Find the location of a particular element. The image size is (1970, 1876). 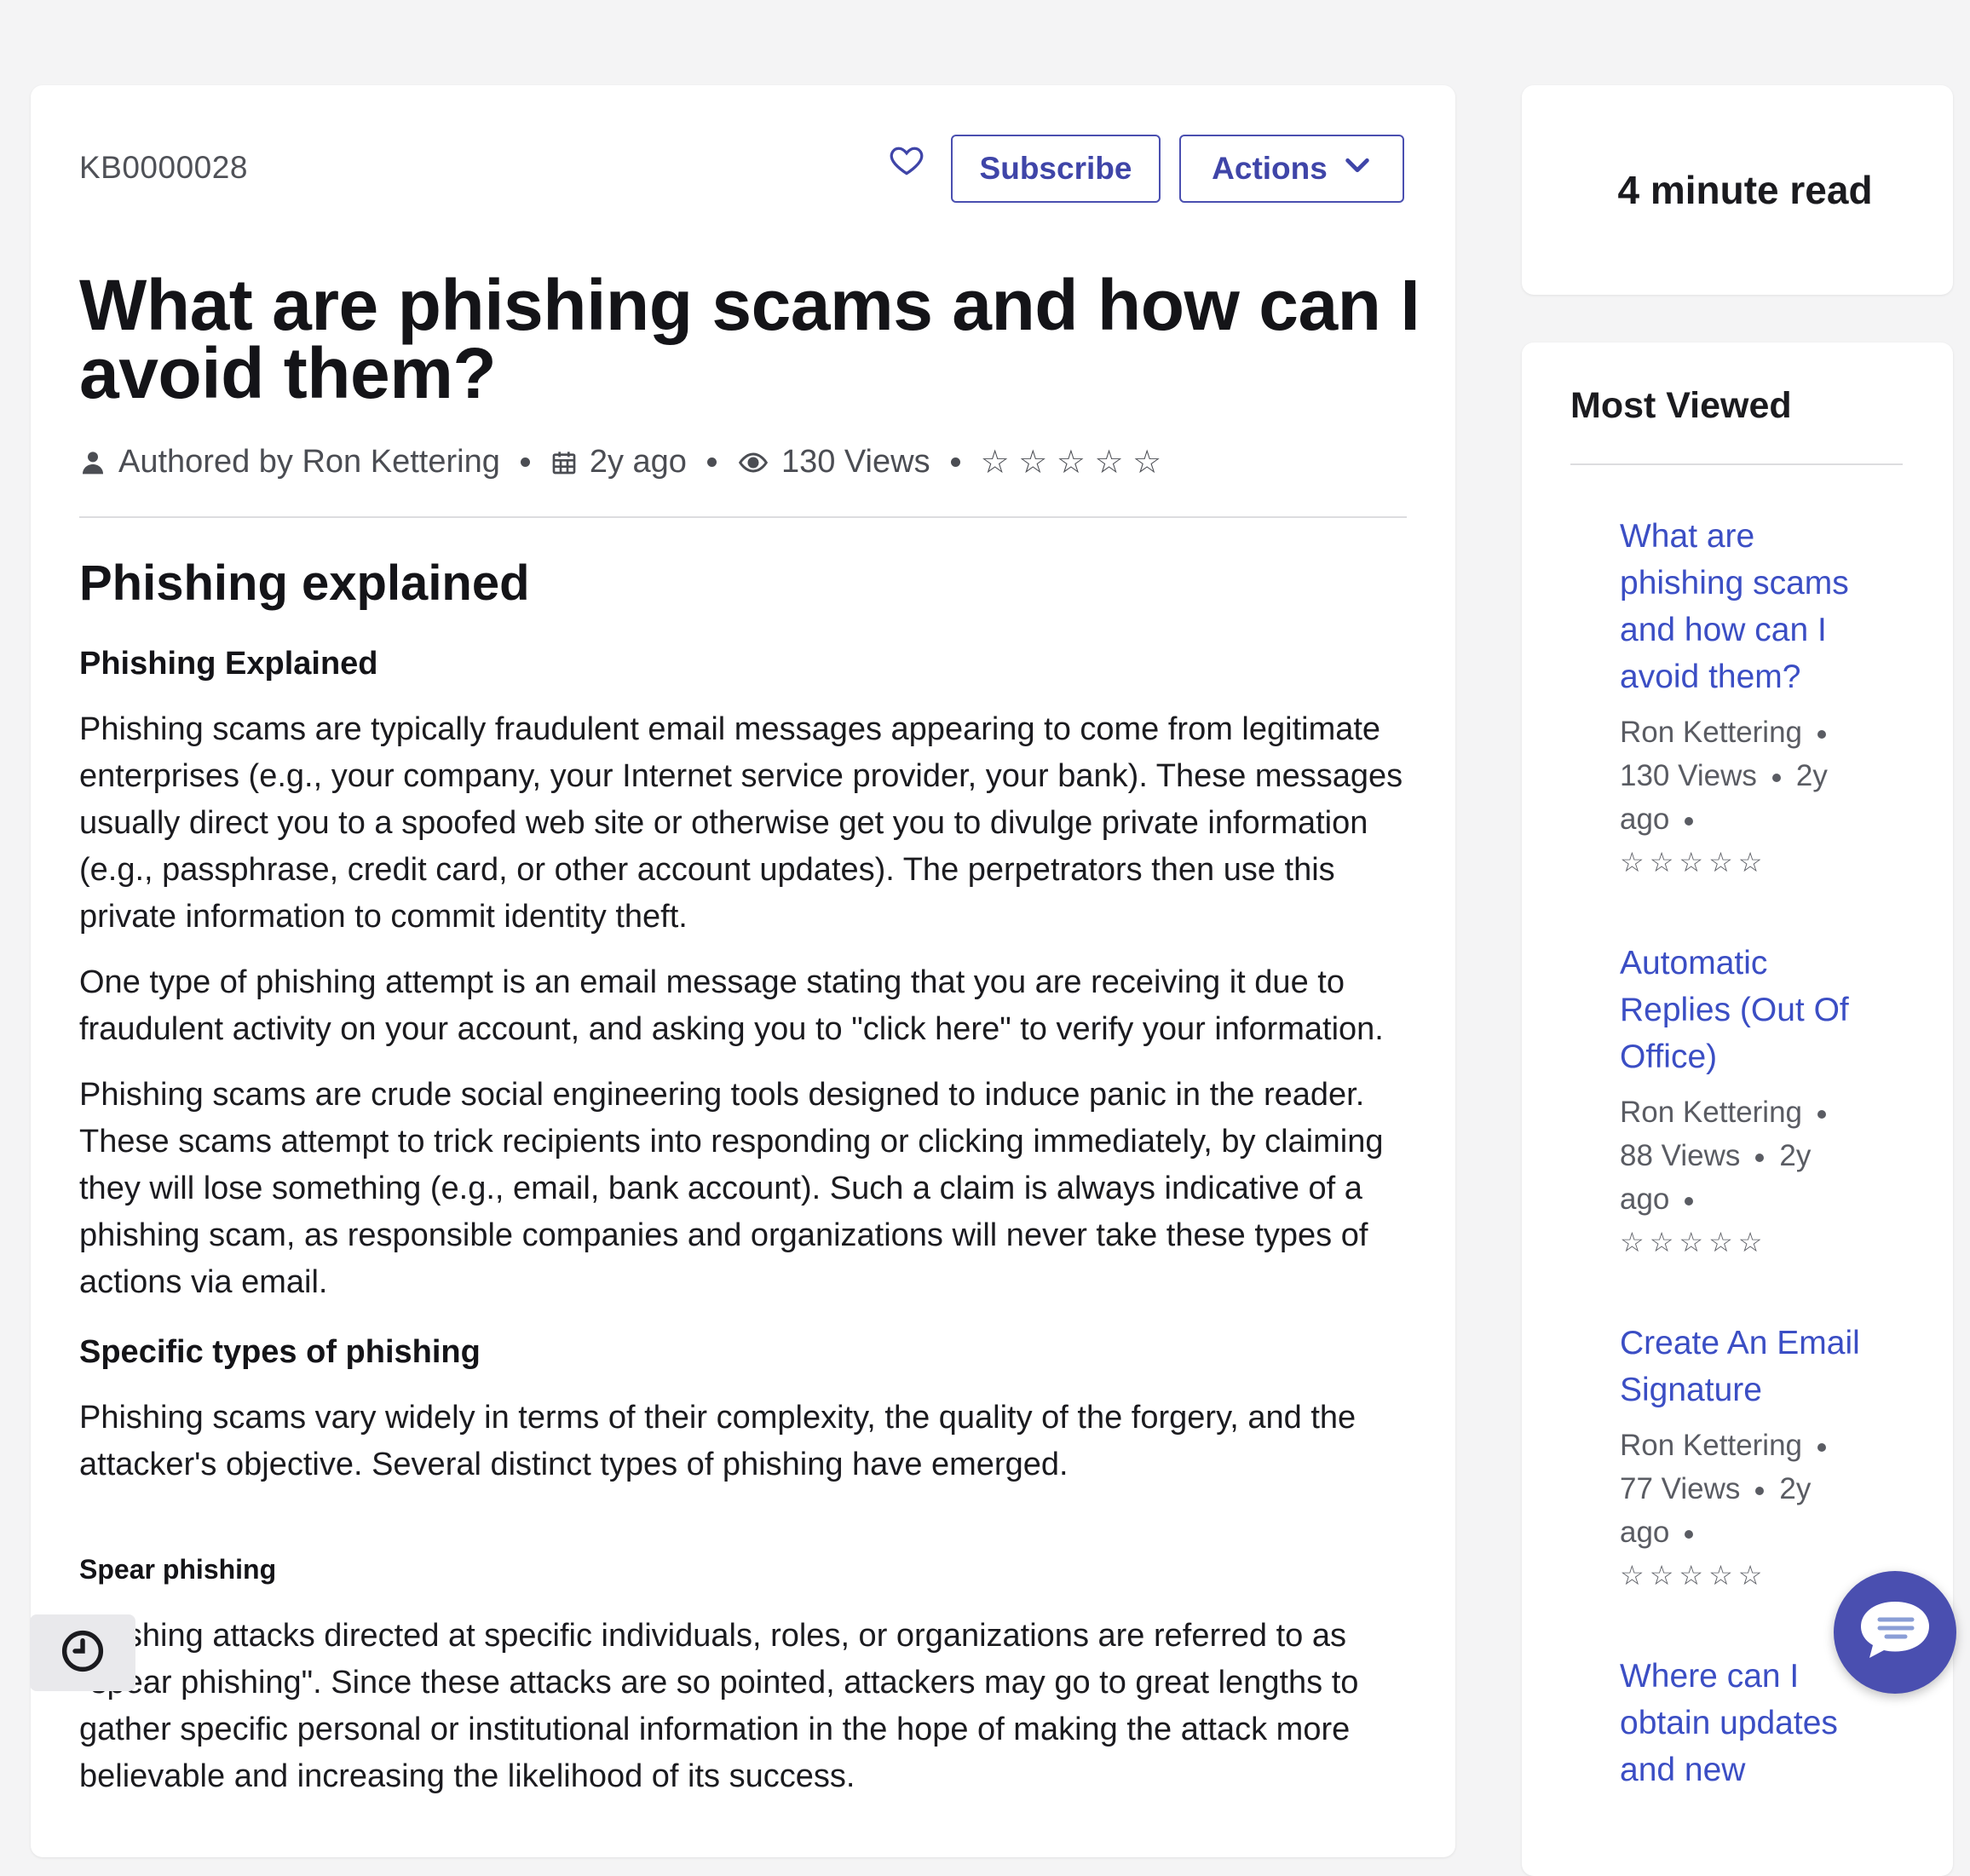

section-heading: Phishing explained is located at coordinates (304, 583).